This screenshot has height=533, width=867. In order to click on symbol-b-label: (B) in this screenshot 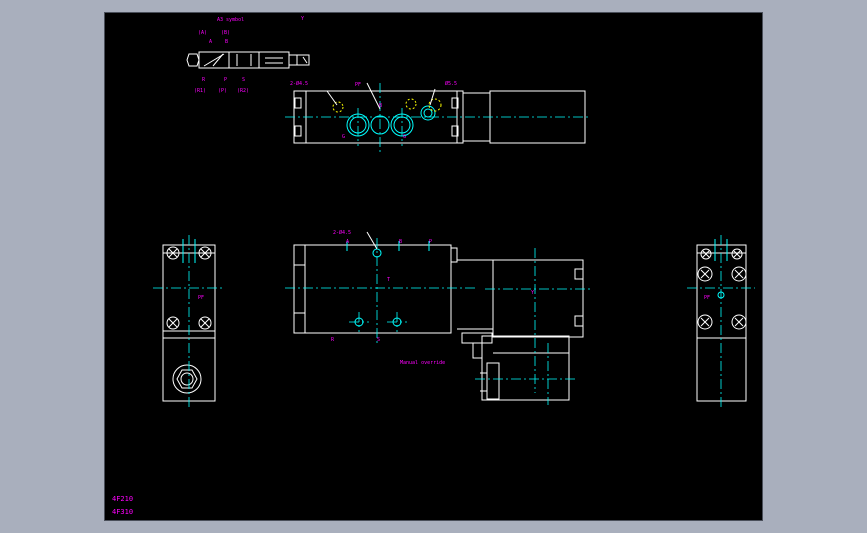, I will do `click(225, 33)`.